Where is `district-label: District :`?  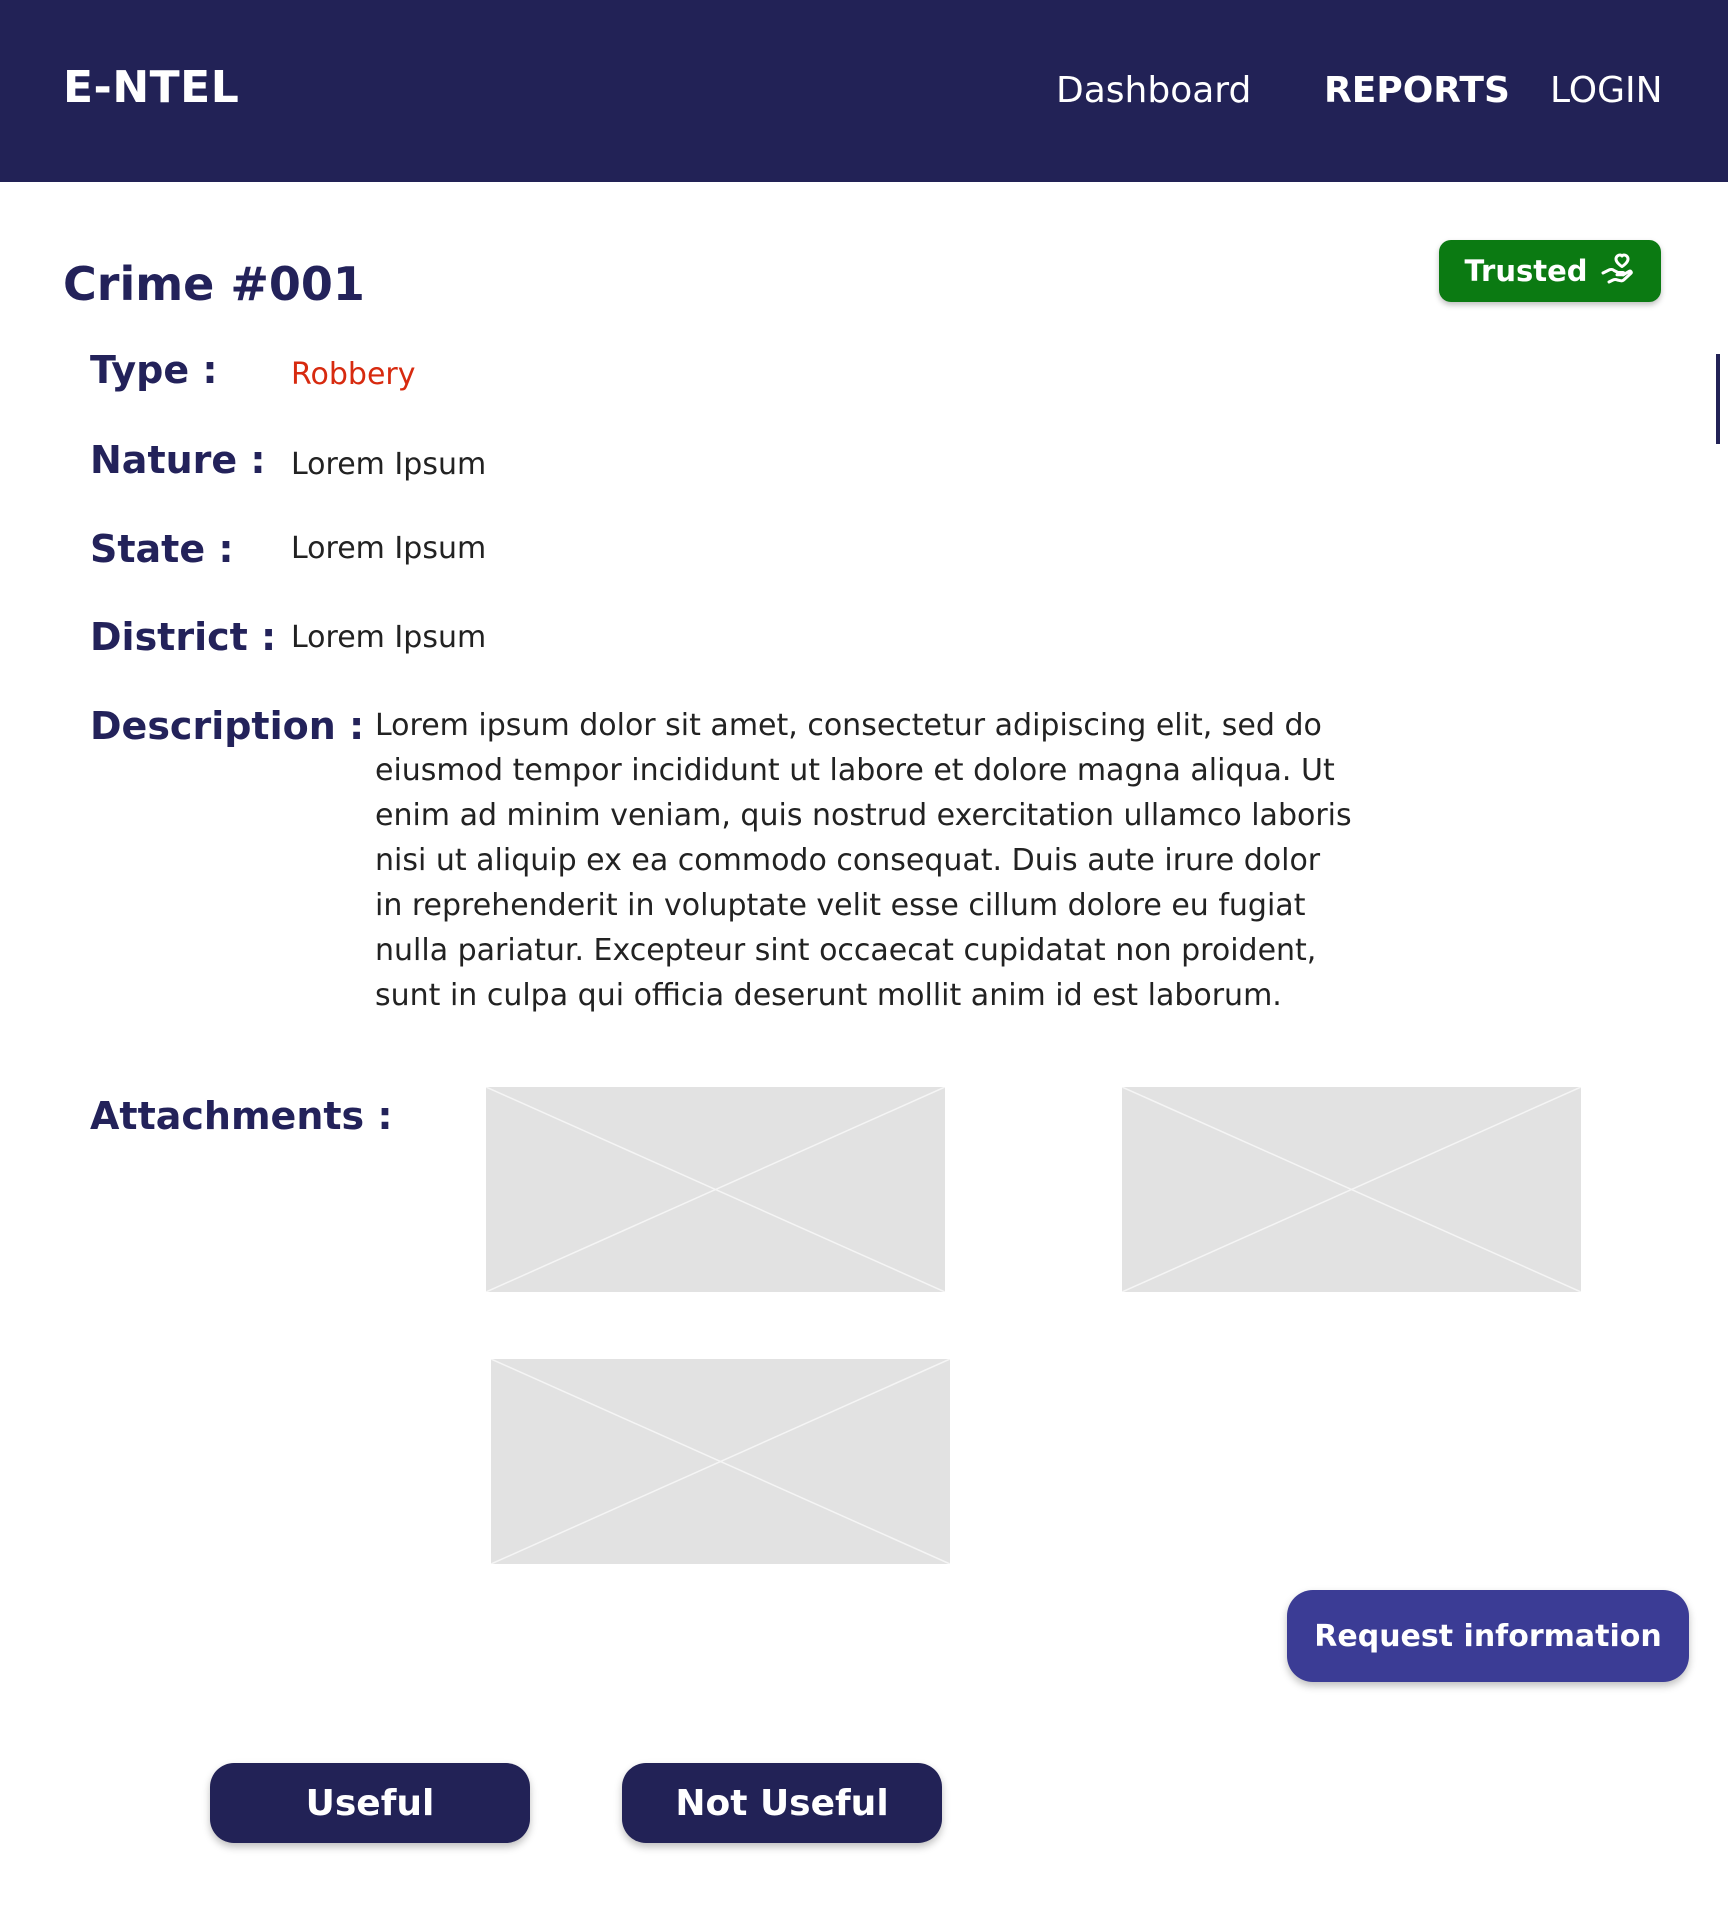
district-label: District : is located at coordinates (183, 637).